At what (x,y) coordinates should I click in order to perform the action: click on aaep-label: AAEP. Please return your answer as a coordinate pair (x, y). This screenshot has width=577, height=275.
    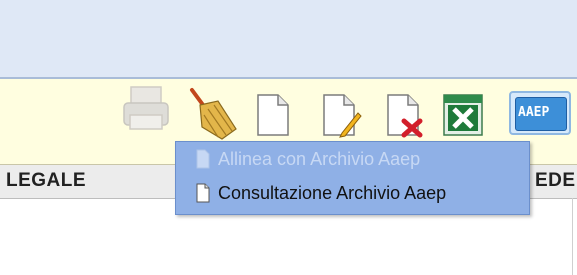
    Looking at the image, I should click on (534, 112).